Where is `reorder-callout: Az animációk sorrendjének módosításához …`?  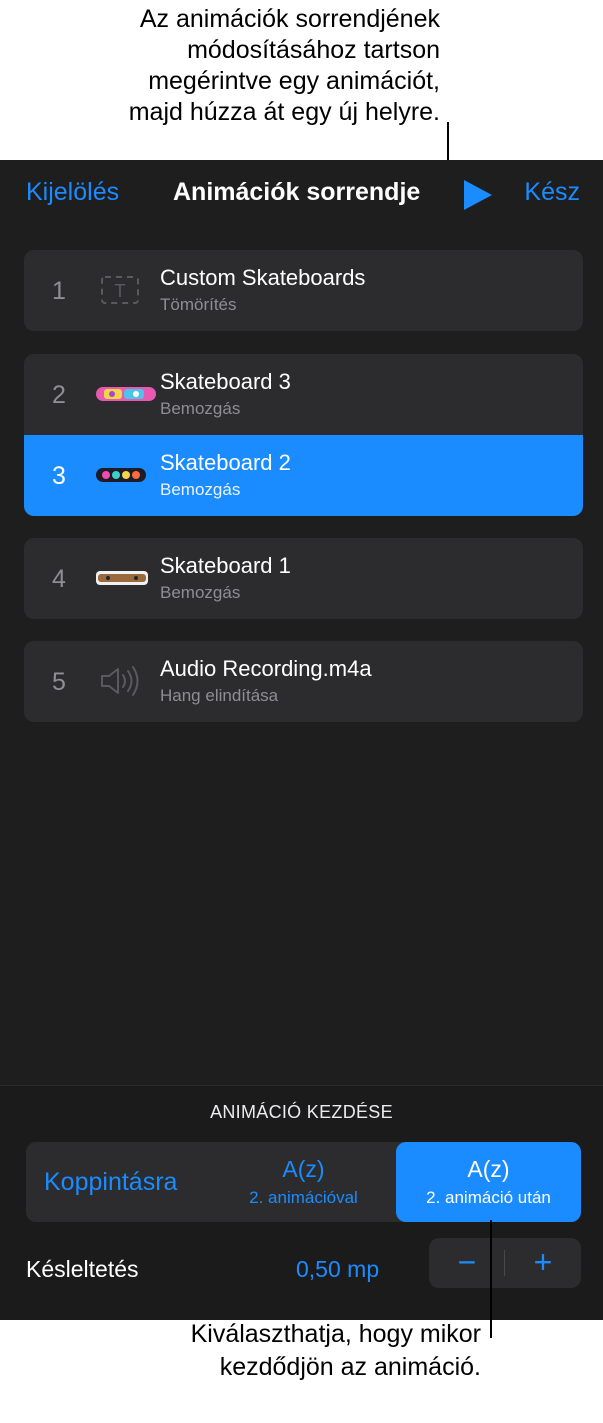
reorder-callout: Az animációk sorrendjének módosításához … is located at coordinates (220, 66).